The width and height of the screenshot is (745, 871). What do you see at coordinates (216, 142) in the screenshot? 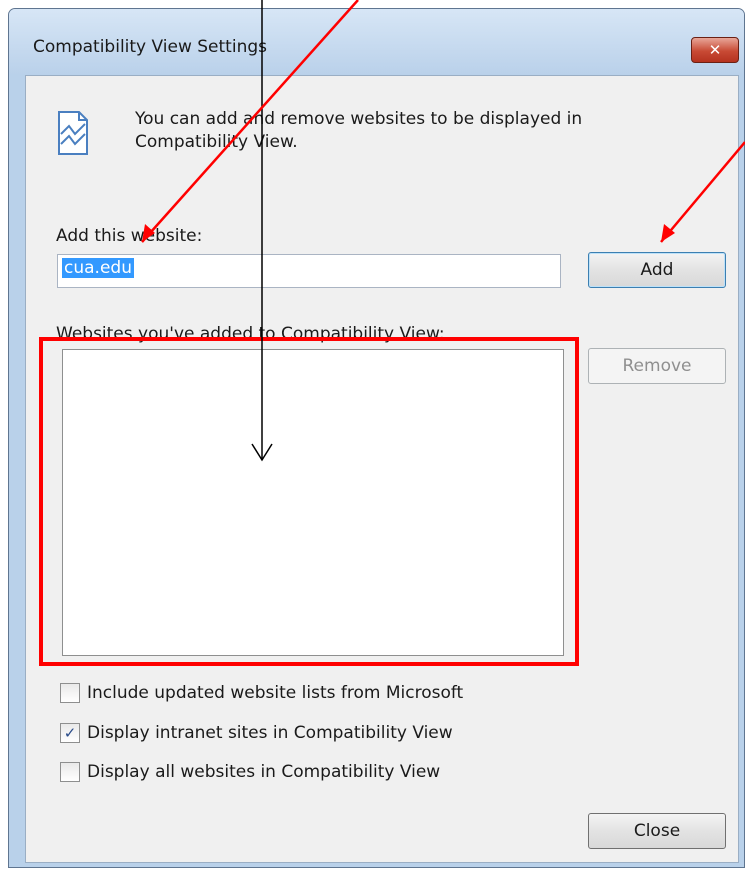
I see `info-text-line-2: Compatibility View.` at bounding box center [216, 142].